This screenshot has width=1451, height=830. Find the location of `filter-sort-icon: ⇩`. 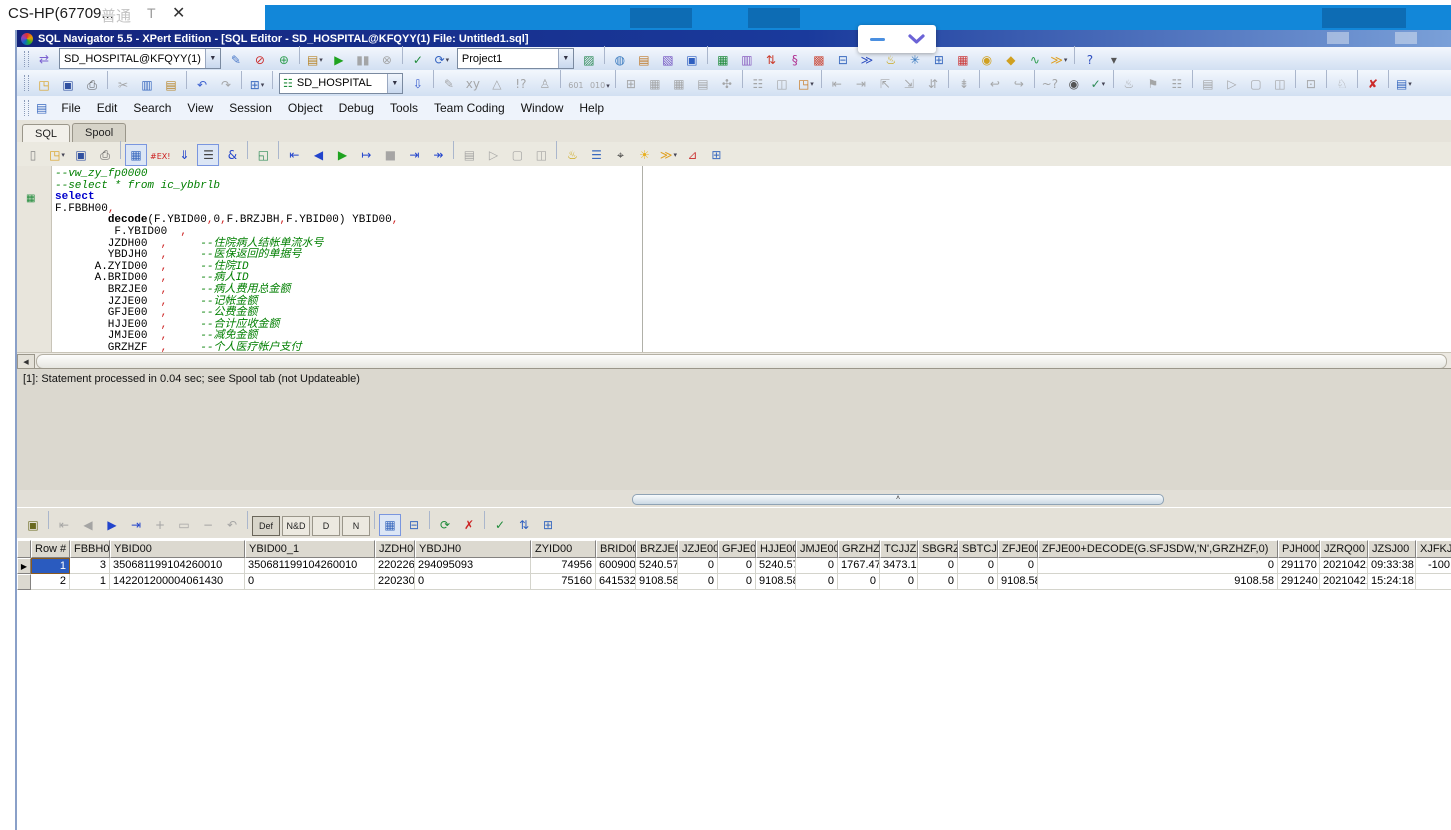

filter-sort-icon: ⇩ is located at coordinates (418, 84).